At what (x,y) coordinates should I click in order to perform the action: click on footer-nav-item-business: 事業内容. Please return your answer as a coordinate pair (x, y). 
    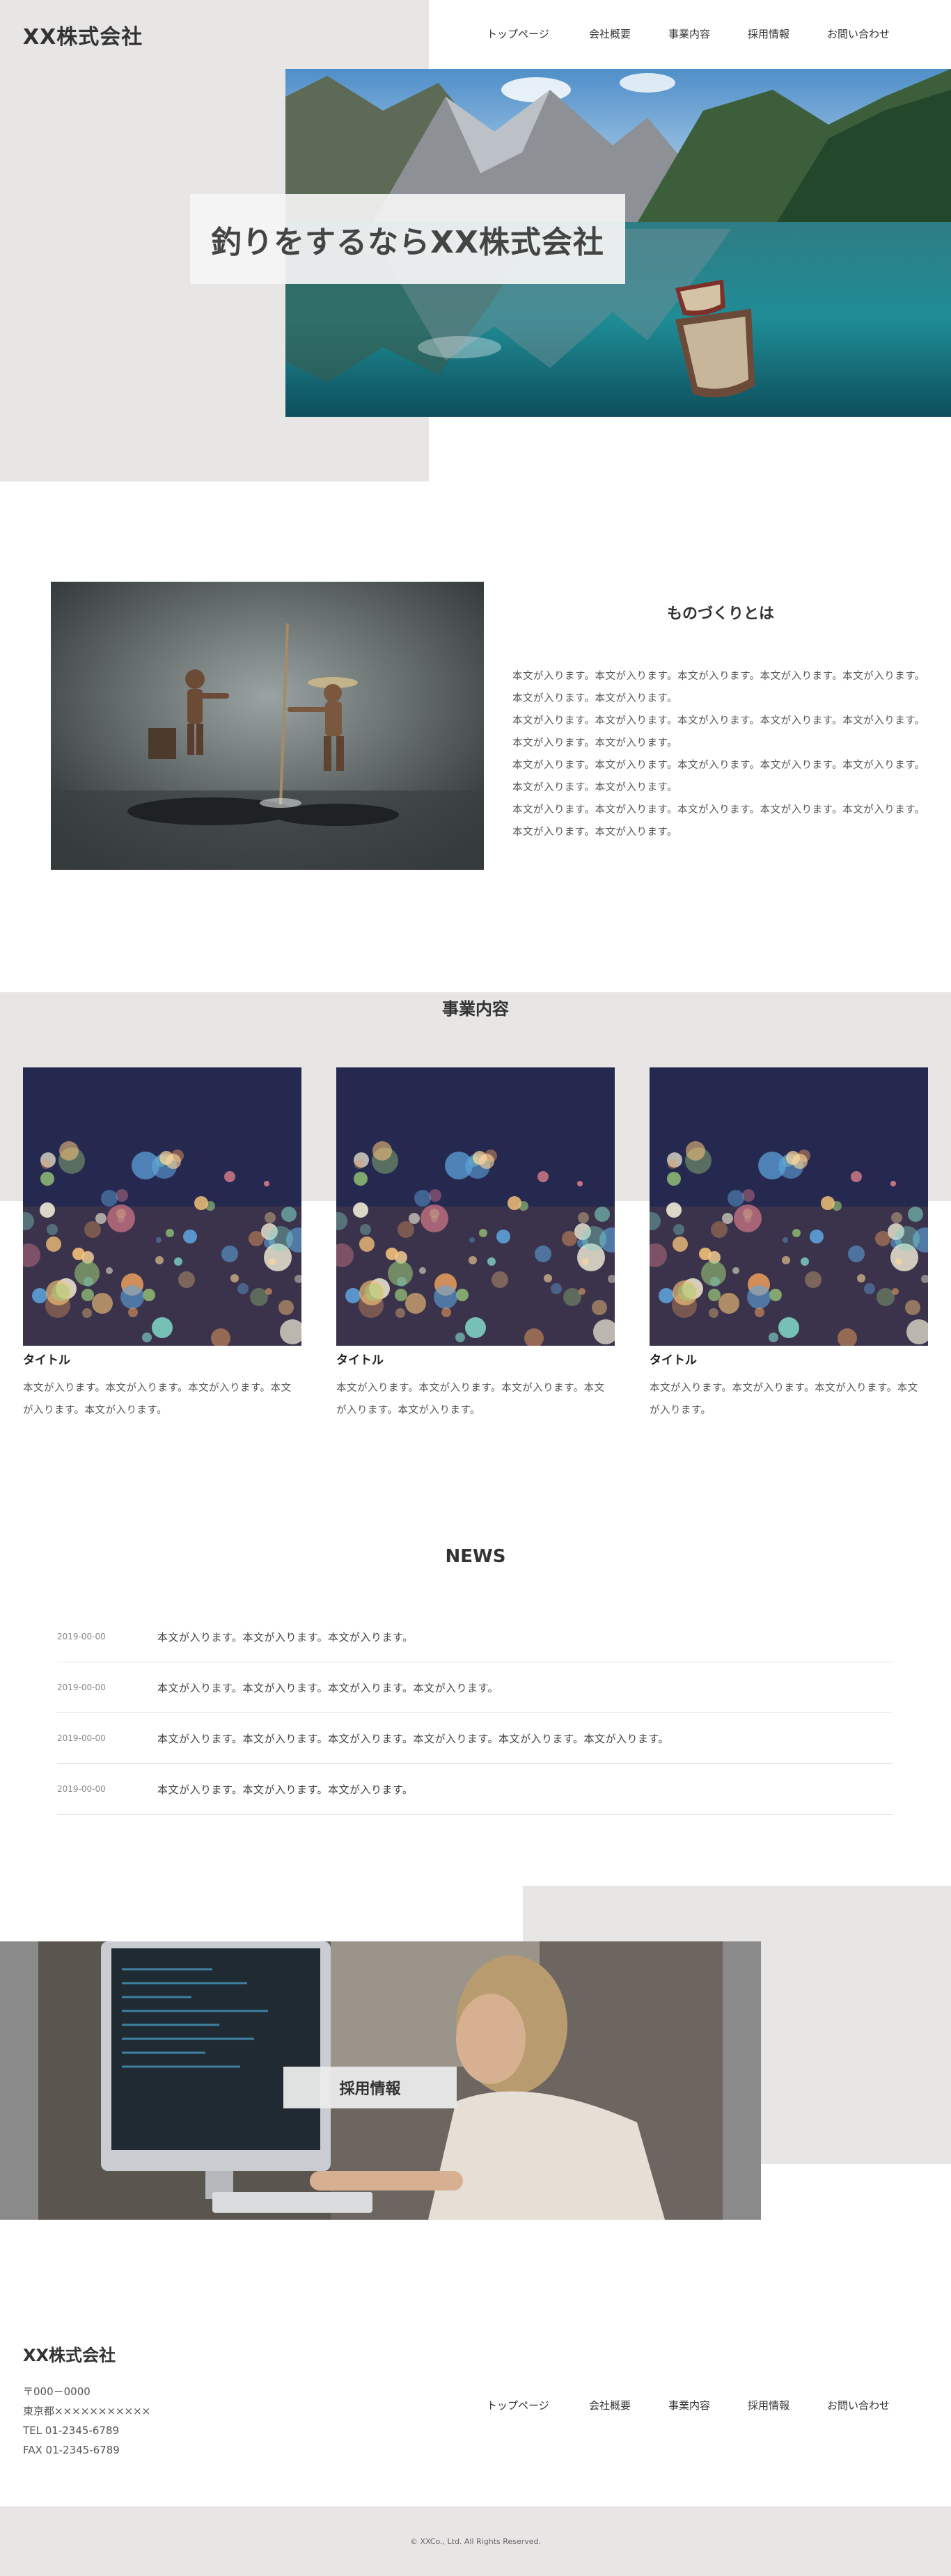
    Looking at the image, I should click on (689, 2405).